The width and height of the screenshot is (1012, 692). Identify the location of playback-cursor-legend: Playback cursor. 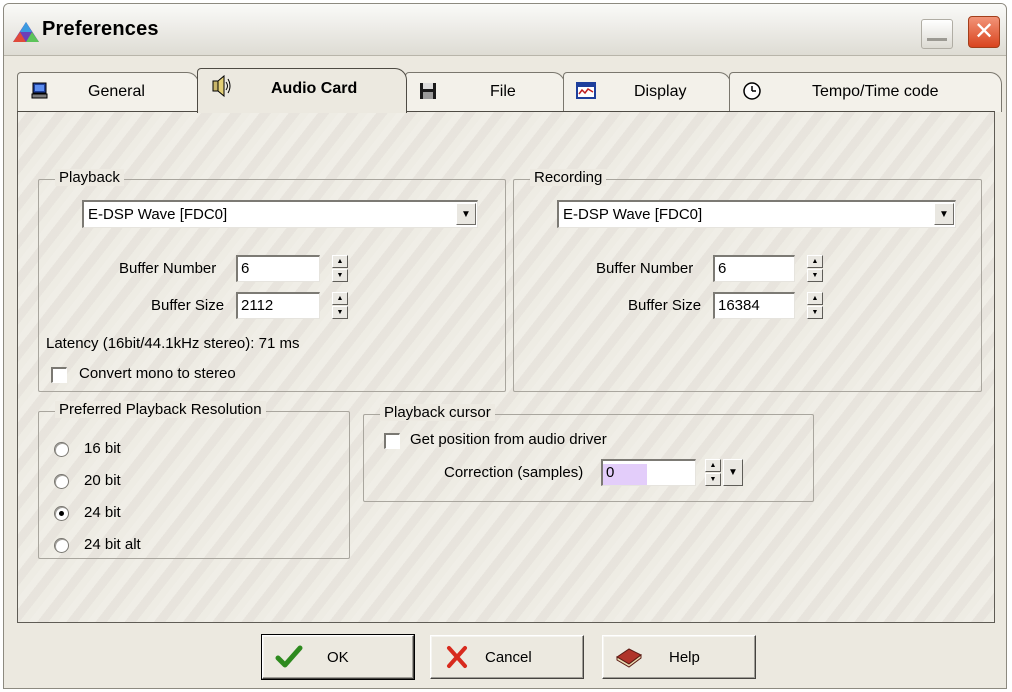
(437, 412).